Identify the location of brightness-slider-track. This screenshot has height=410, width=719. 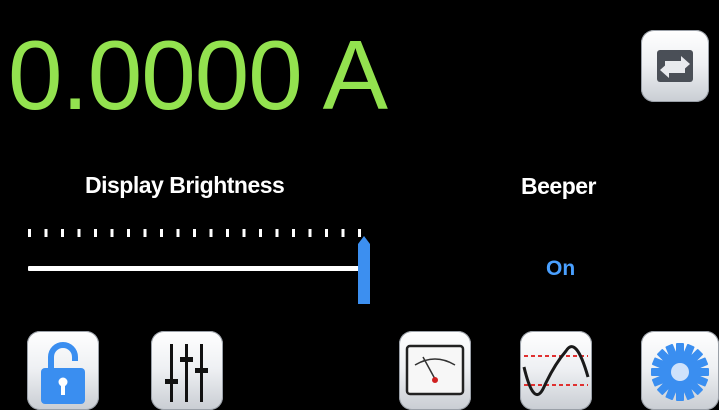
(194, 268).